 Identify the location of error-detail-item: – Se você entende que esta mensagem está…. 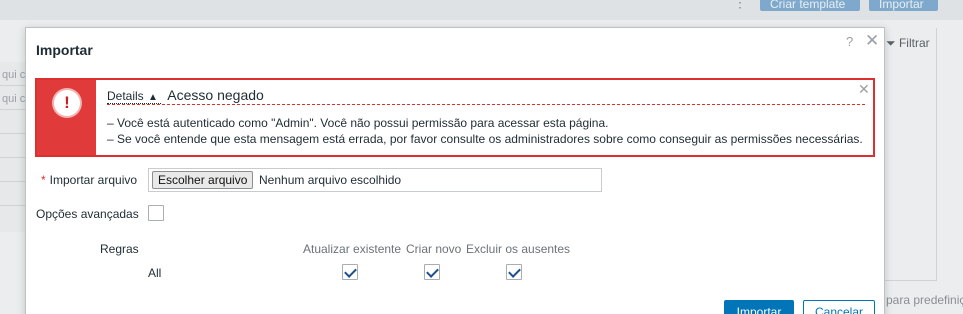
(485, 139).